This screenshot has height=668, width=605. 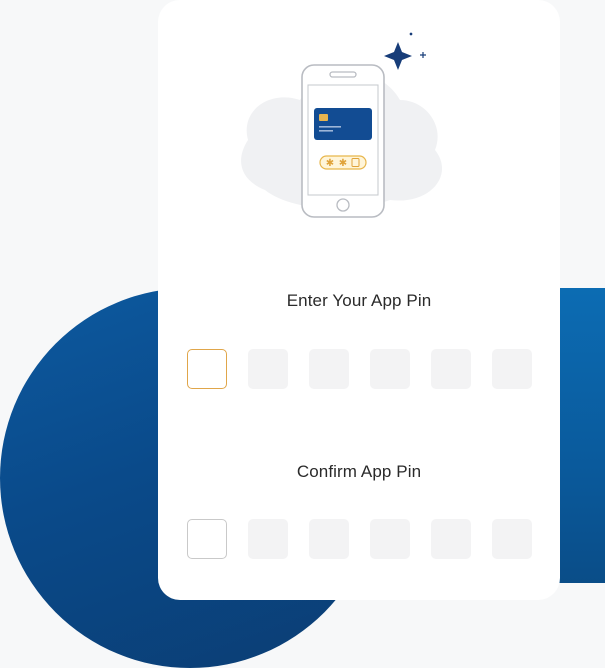 What do you see at coordinates (405, 51) in the screenshot?
I see `sparkle-icon` at bounding box center [405, 51].